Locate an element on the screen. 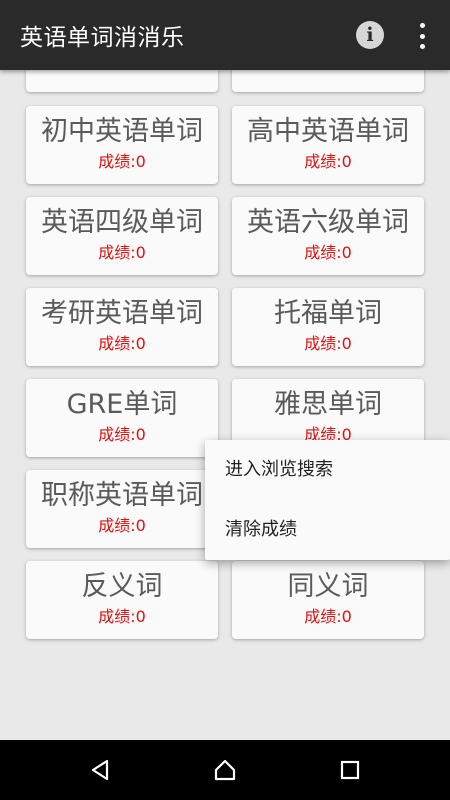  category-title: 英语六级单词 is located at coordinates (328, 222).